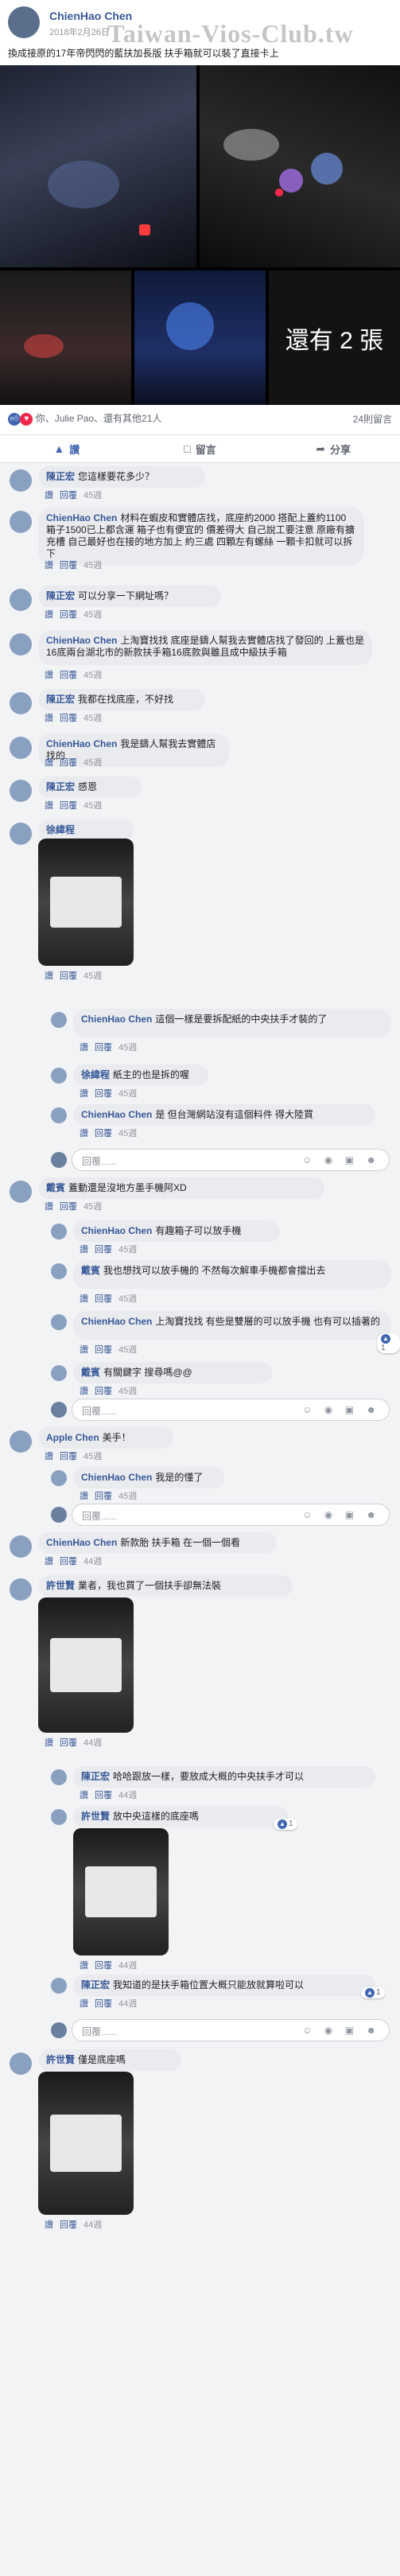 The height and width of the screenshot is (2576, 400). Describe the element at coordinates (335, 337) in the screenshot. I see `photo-5-more: 還有 2 張` at that location.